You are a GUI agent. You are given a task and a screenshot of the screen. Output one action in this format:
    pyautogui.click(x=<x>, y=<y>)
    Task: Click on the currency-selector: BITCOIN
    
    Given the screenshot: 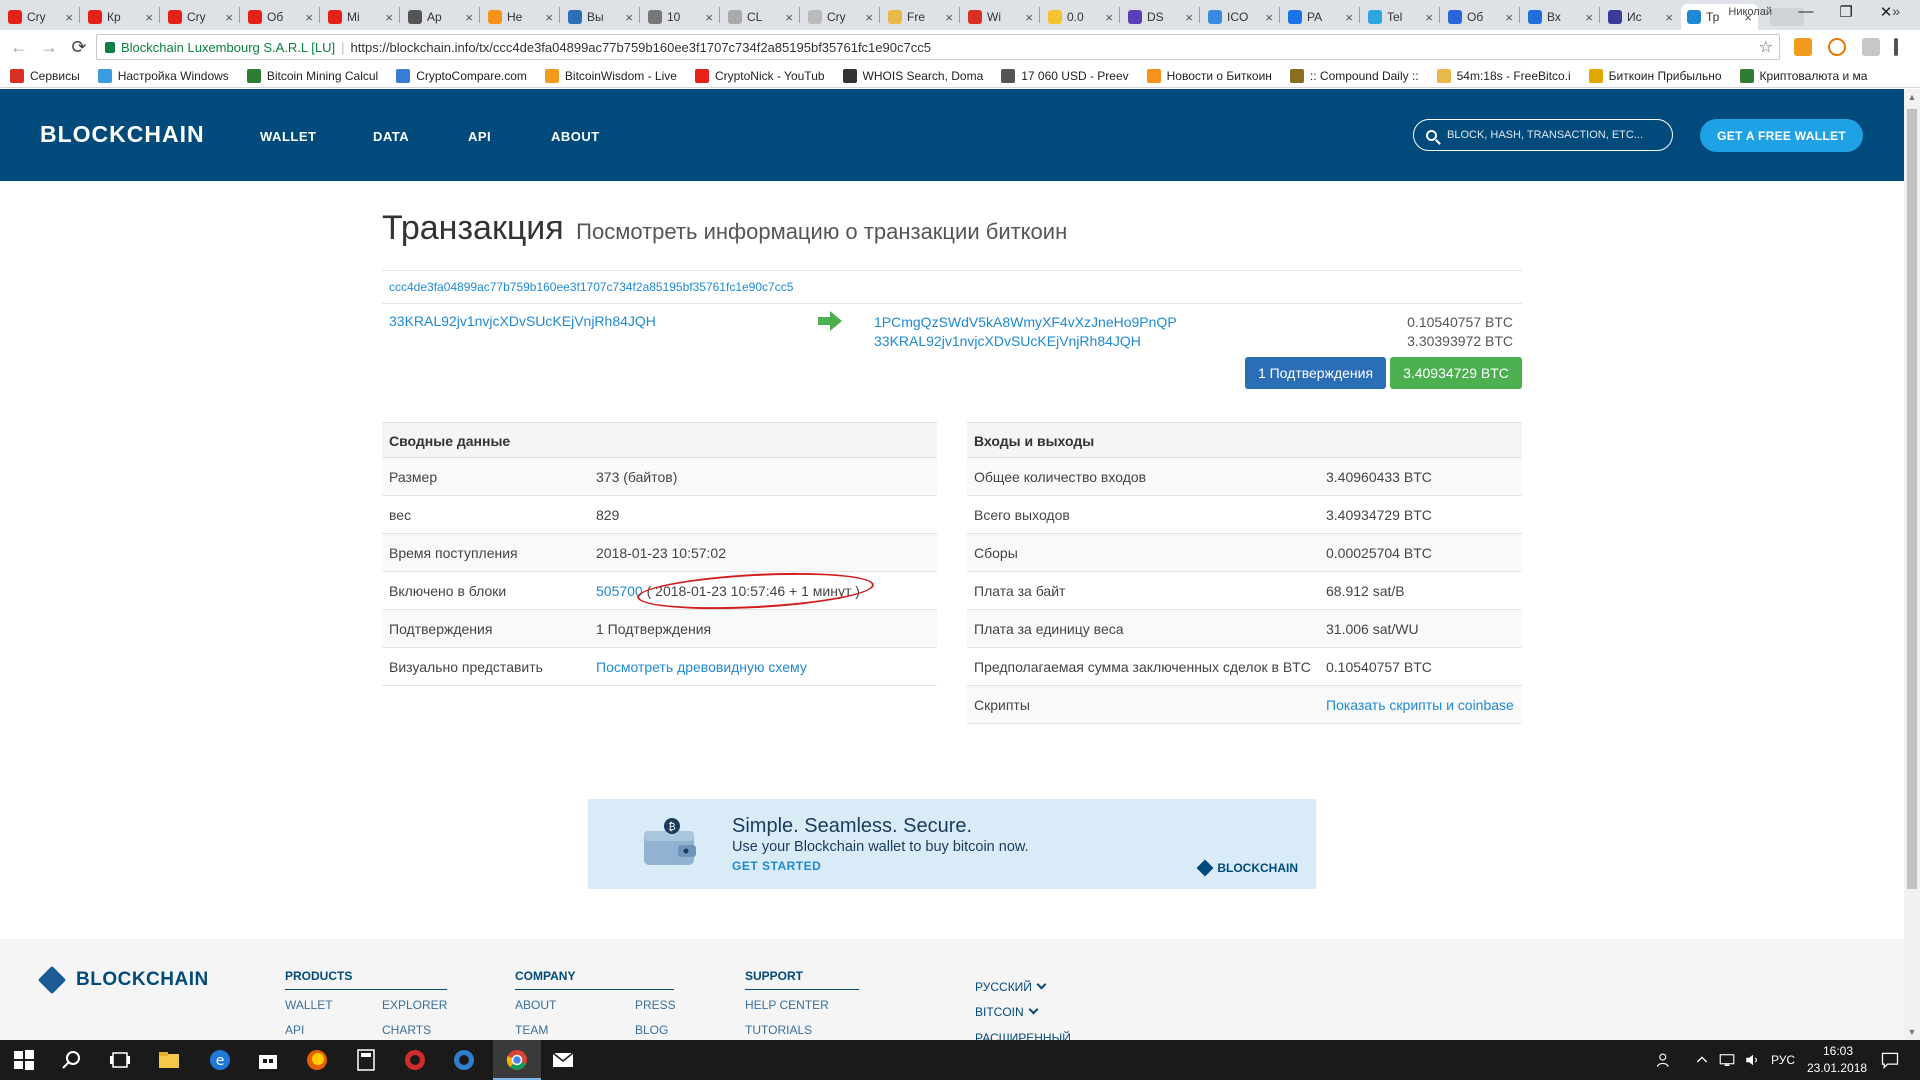 What is the action you would take?
    pyautogui.click(x=1007, y=1011)
    